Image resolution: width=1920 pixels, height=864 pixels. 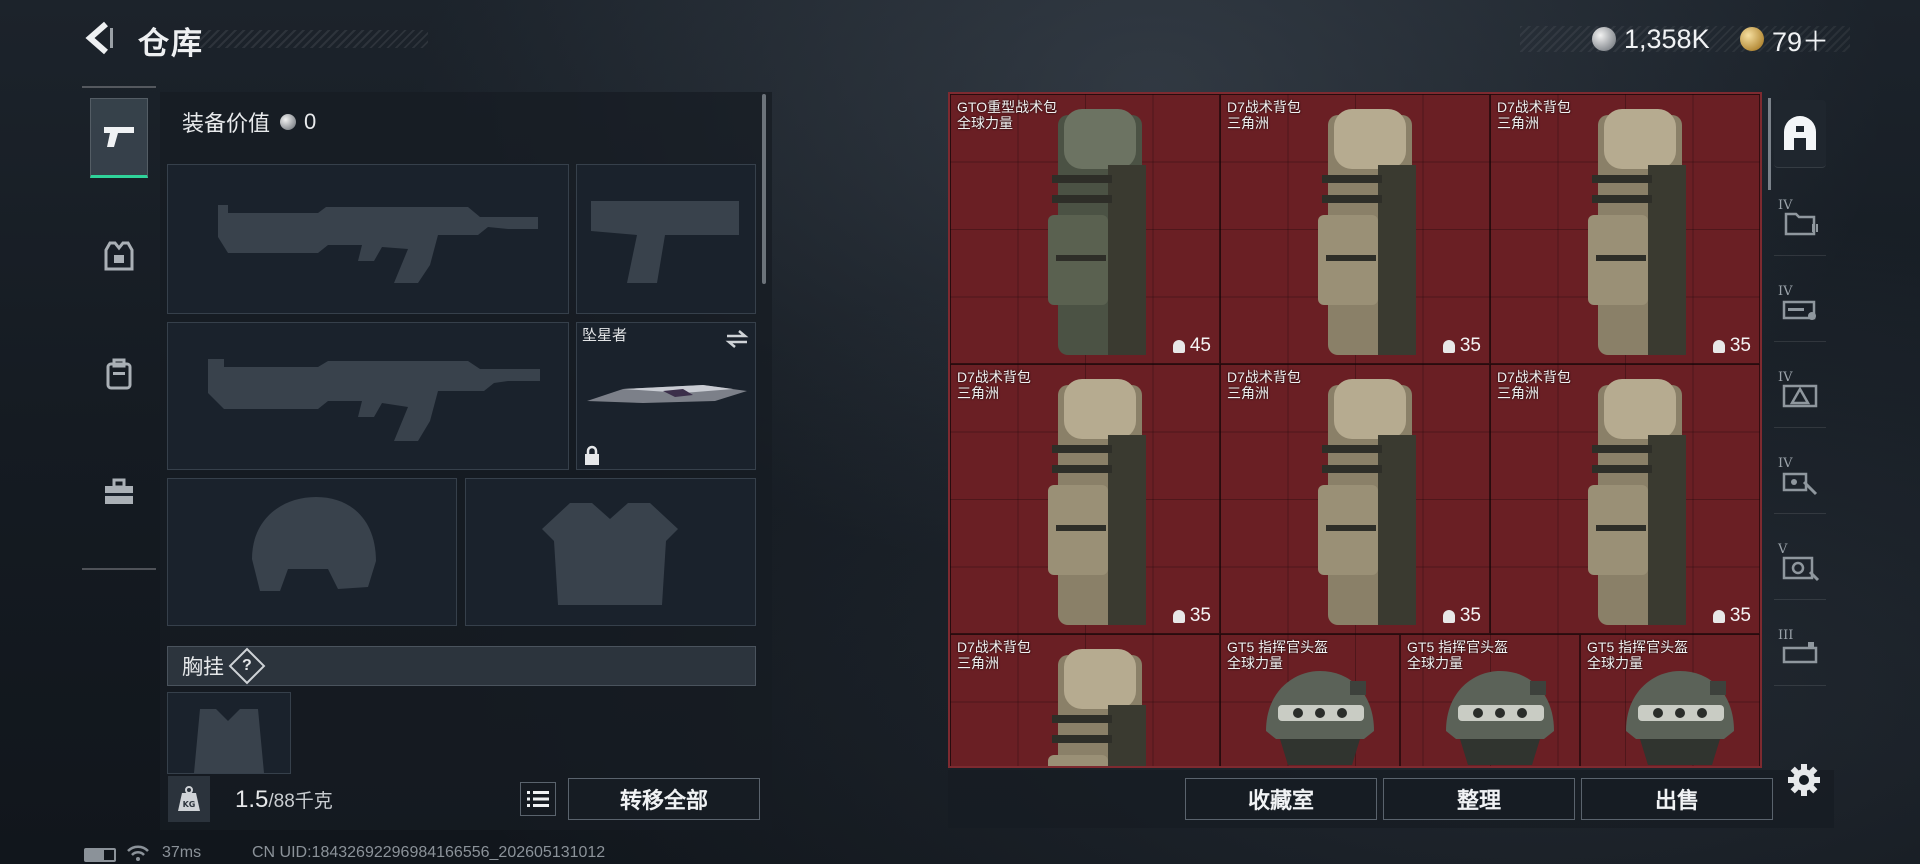 I want to click on sell-button: 出售, so click(x=1677, y=799).